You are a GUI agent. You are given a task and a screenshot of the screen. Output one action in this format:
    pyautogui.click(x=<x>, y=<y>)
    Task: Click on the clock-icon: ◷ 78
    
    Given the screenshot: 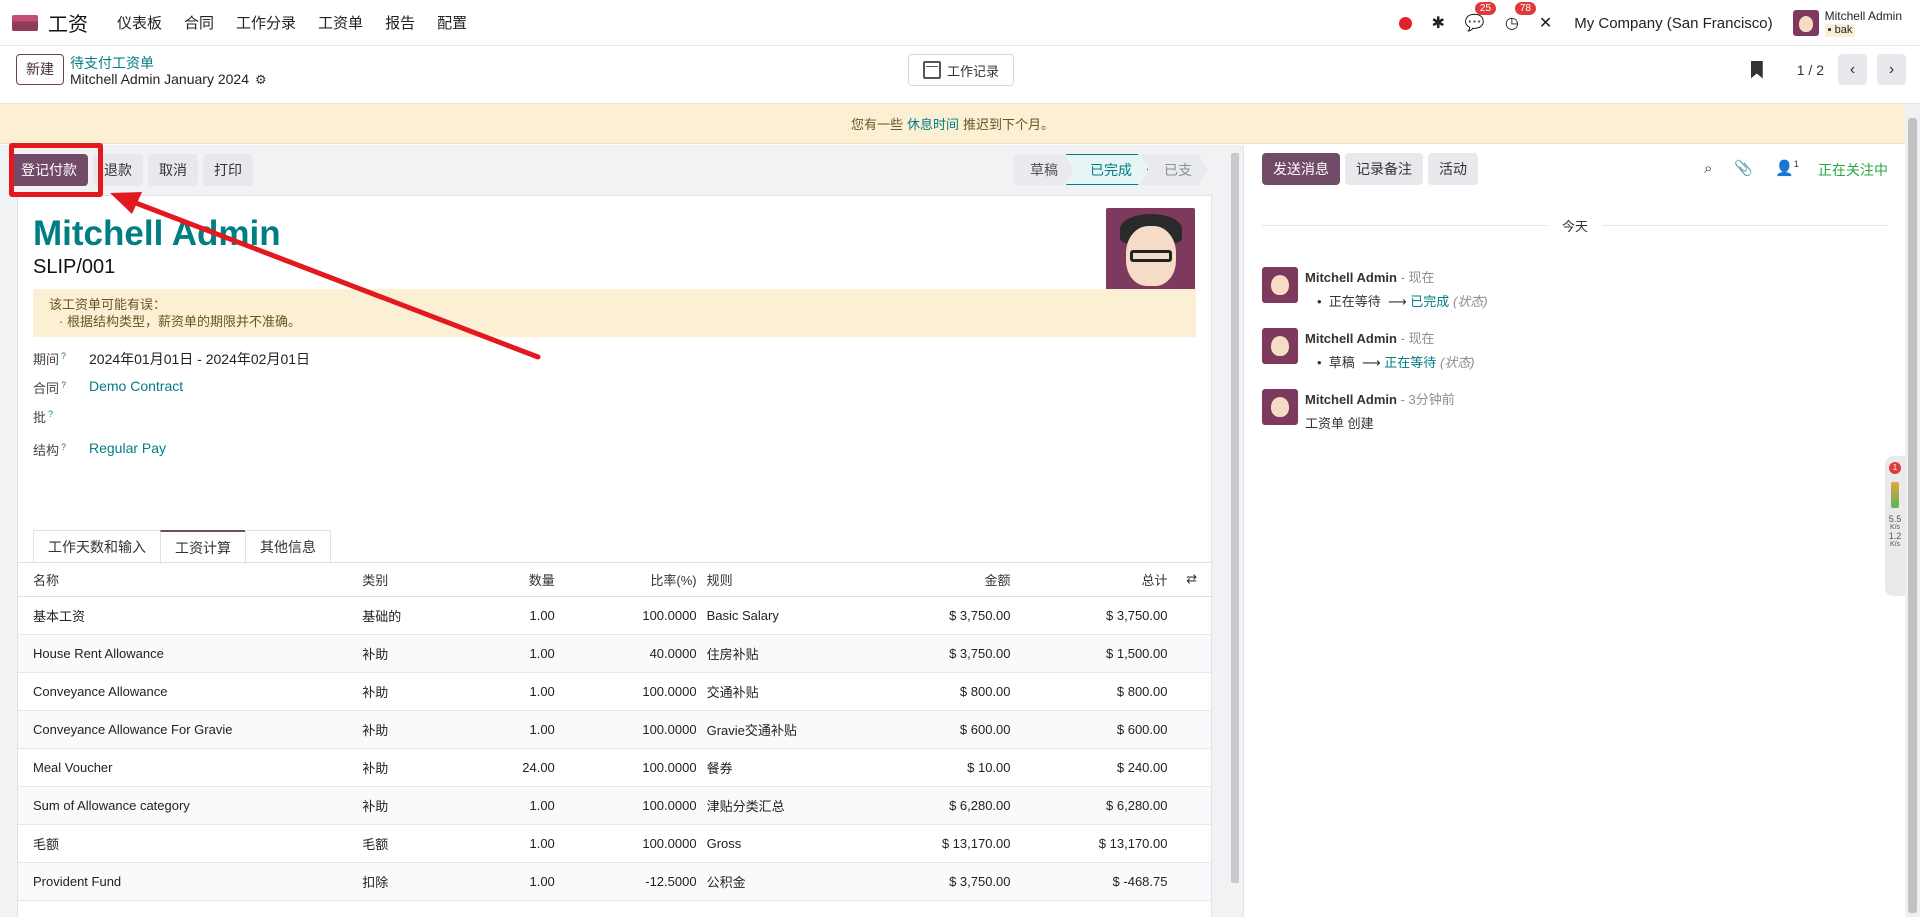 What is the action you would take?
    pyautogui.click(x=1520, y=17)
    